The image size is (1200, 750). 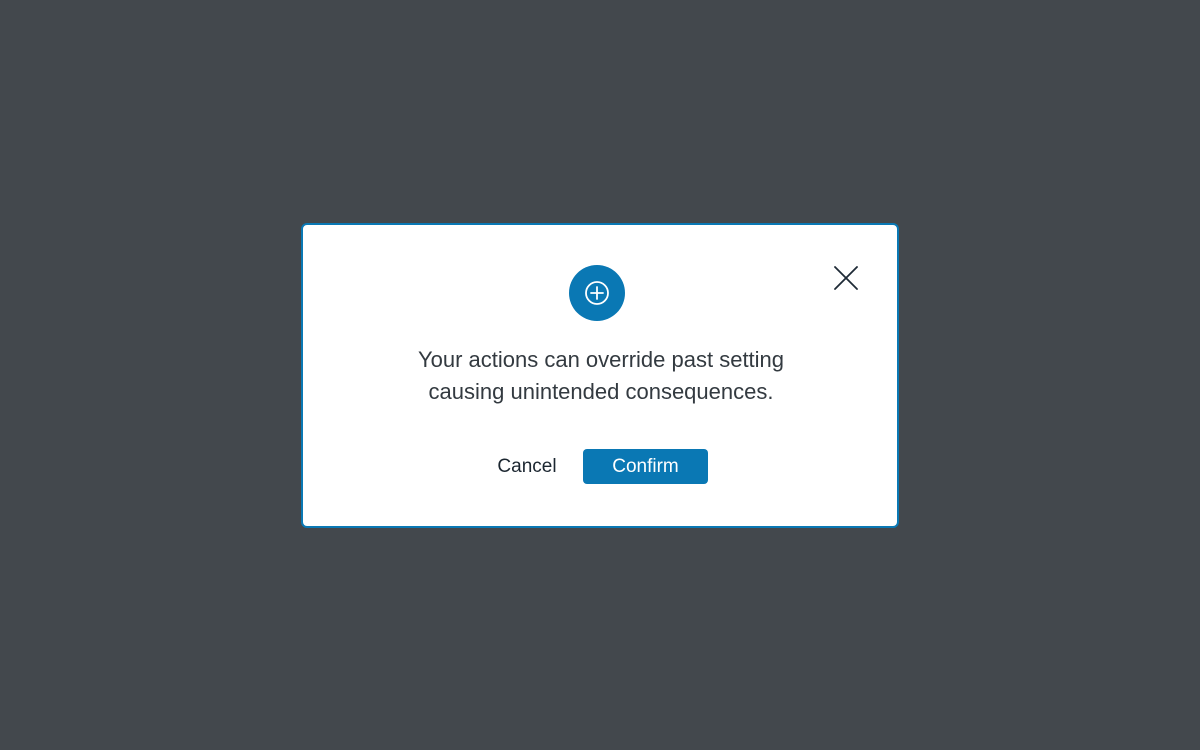 I want to click on cancel-button: Cancel, so click(x=527, y=466).